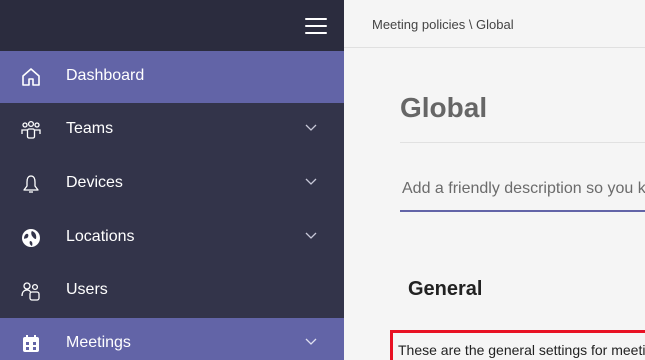 Image resolution: width=645 pixels, height=360 pixels. Describe the element at coordinates (31, 184) in the screenshot. I see `devices-icon` at that location.